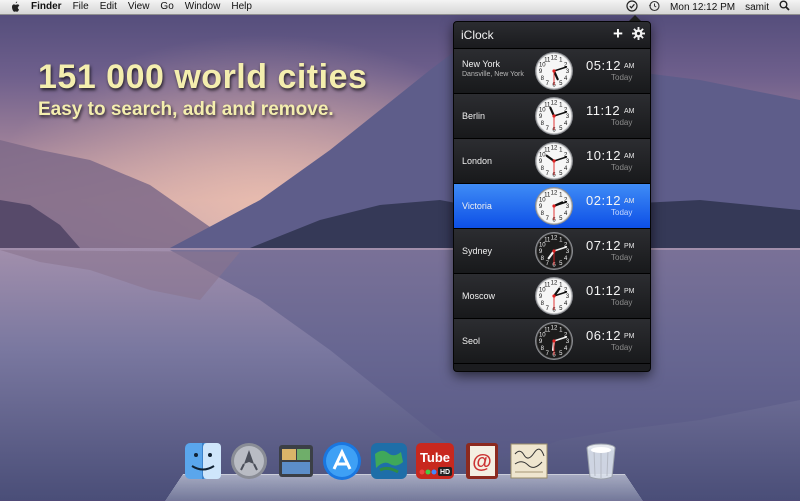 Image resolution: width=800 pixels, height=501 pixels. Describe the element at coordinates (604, 155) in the screenshot. I see `city-time: 10:12` at that location.